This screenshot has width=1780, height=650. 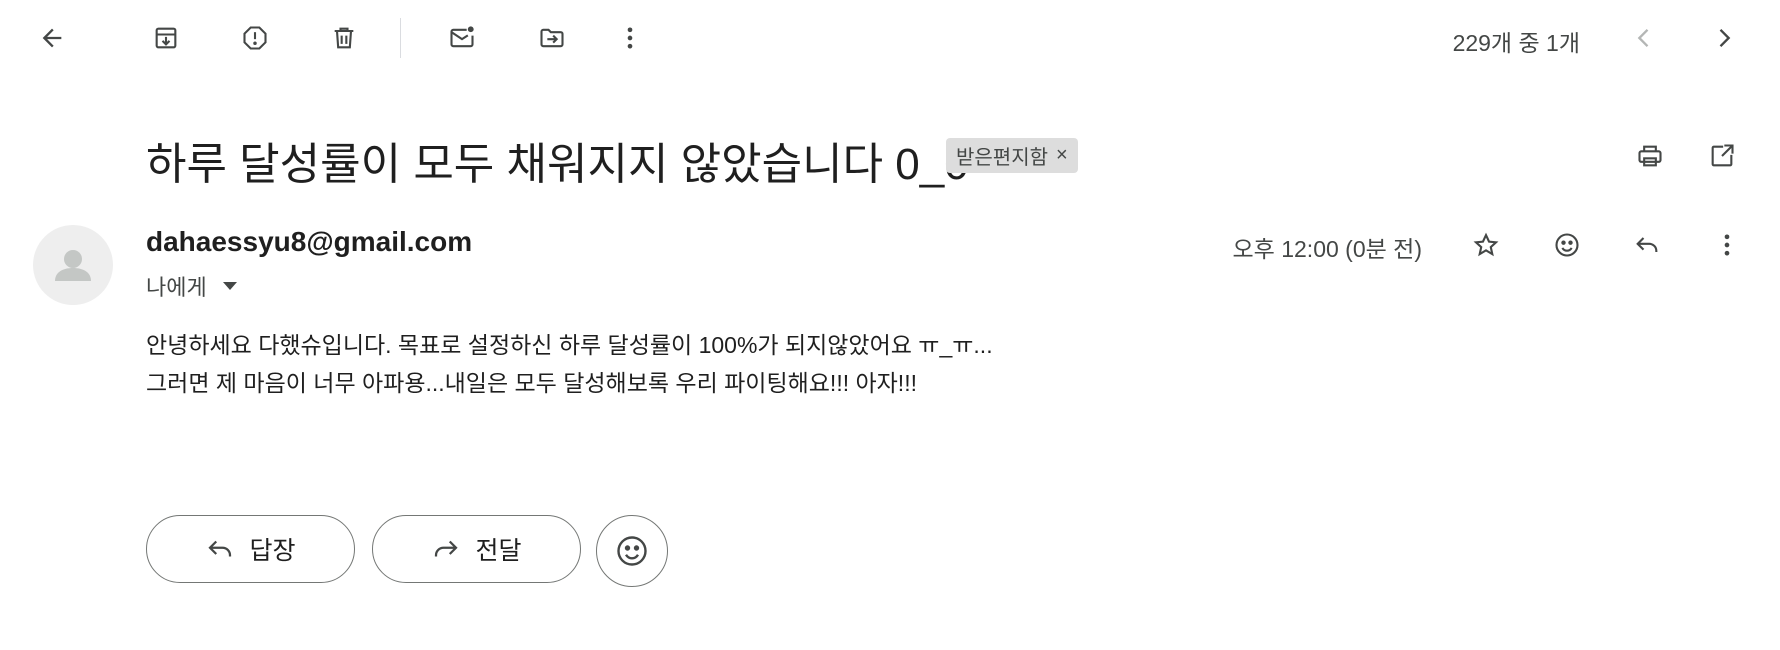 What do you see at coordinates (1727, 245) in the screenshot?
I see `more-options-icon` at bounding box center [1727, 245].